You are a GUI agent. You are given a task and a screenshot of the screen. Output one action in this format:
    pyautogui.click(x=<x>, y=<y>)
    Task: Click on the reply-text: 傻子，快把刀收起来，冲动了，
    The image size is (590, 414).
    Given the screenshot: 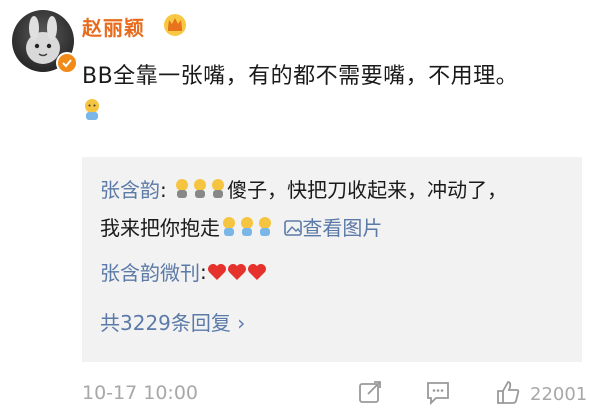 What is the action you would take?
    pyautogui.click(x=367, y=190)
    